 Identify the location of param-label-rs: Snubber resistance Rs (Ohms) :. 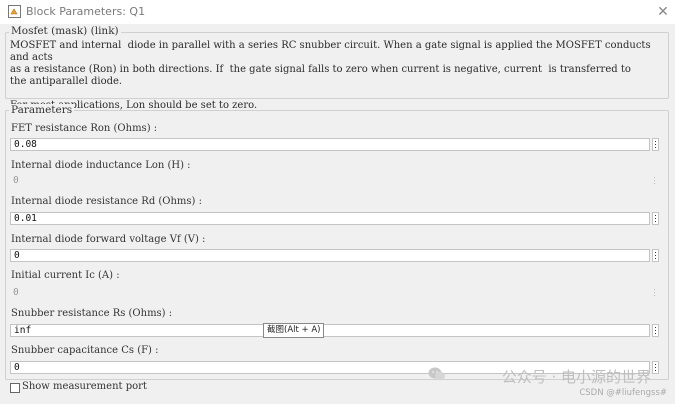
(92, 313).